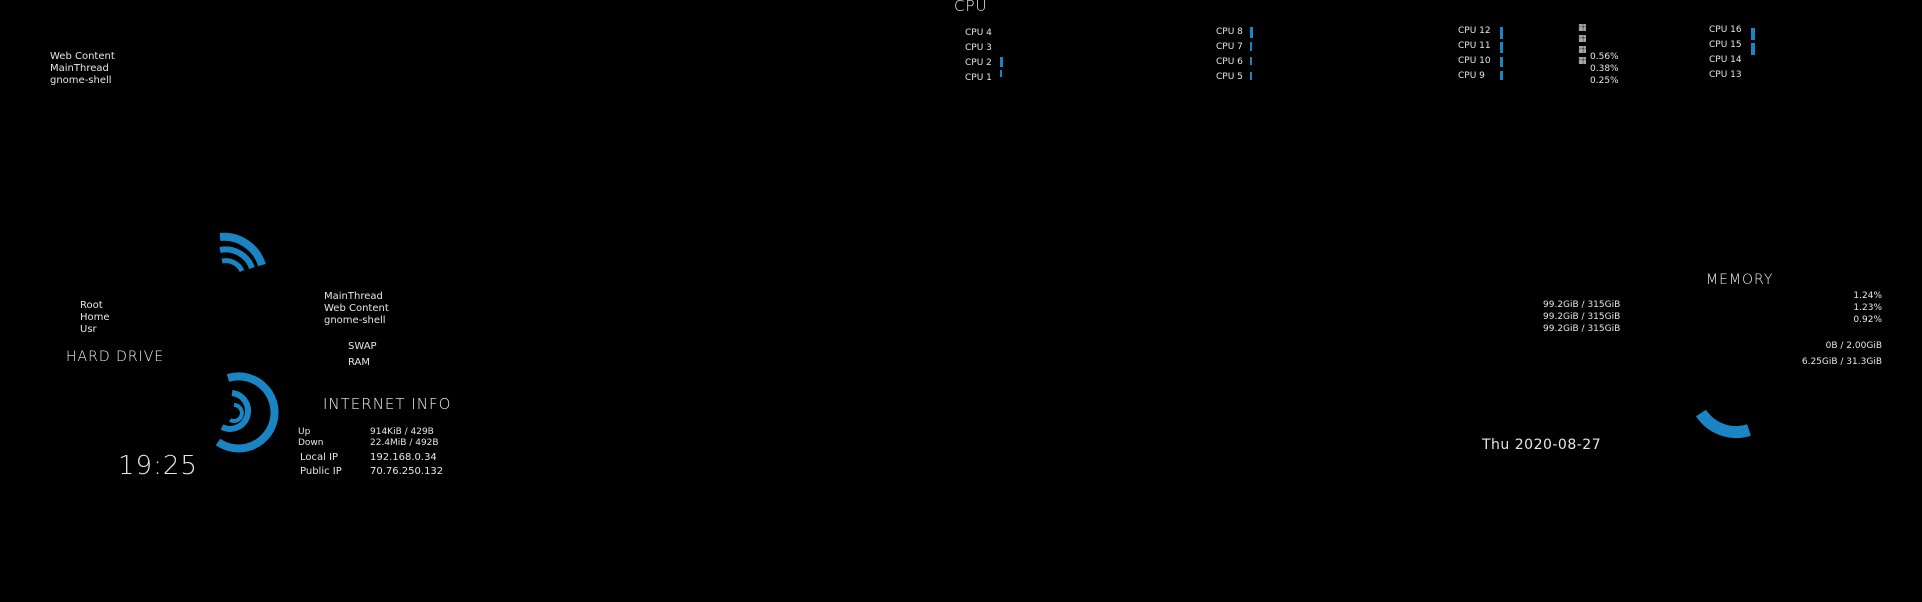 This screenshot has height=602, width=1922. Describe the element at coordinates (1604, 81) in the screenshot. I see `cpu-percent: 0.25%` at that location.